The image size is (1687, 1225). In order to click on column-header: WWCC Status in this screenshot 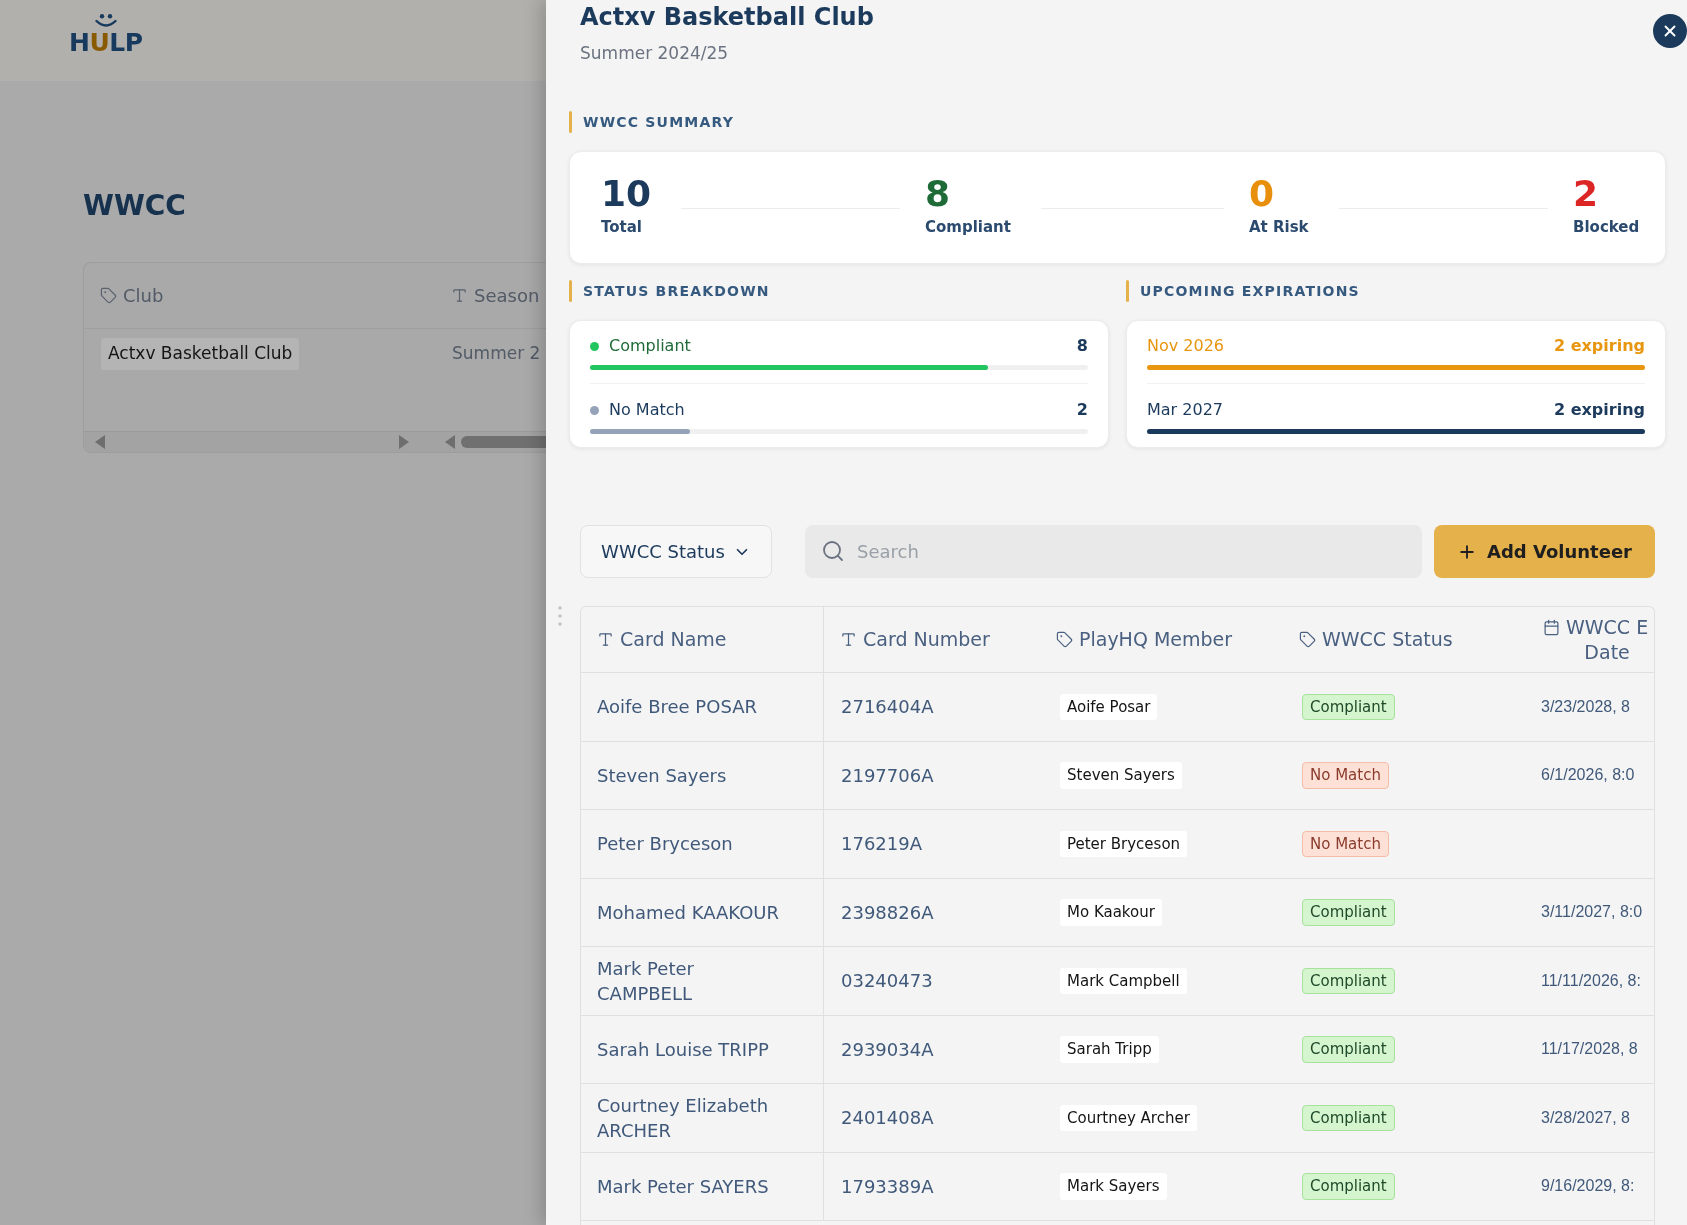, I will do `click(1387, 639)`.